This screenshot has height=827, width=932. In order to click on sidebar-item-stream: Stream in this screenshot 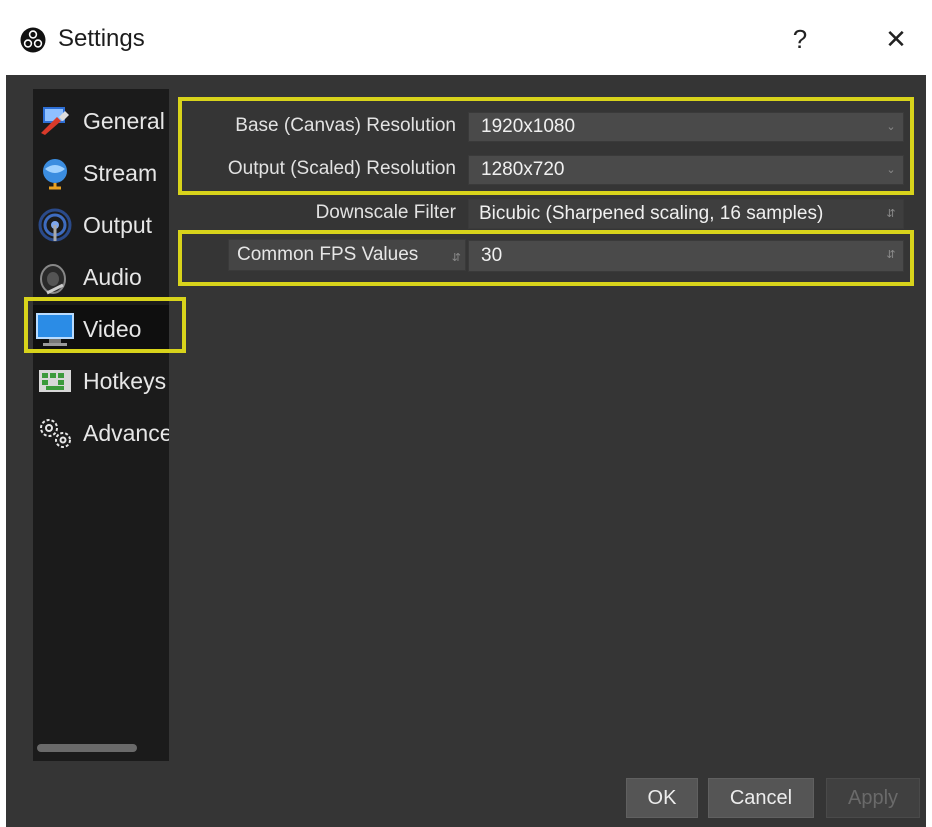, I will do `click(101, 173)`.